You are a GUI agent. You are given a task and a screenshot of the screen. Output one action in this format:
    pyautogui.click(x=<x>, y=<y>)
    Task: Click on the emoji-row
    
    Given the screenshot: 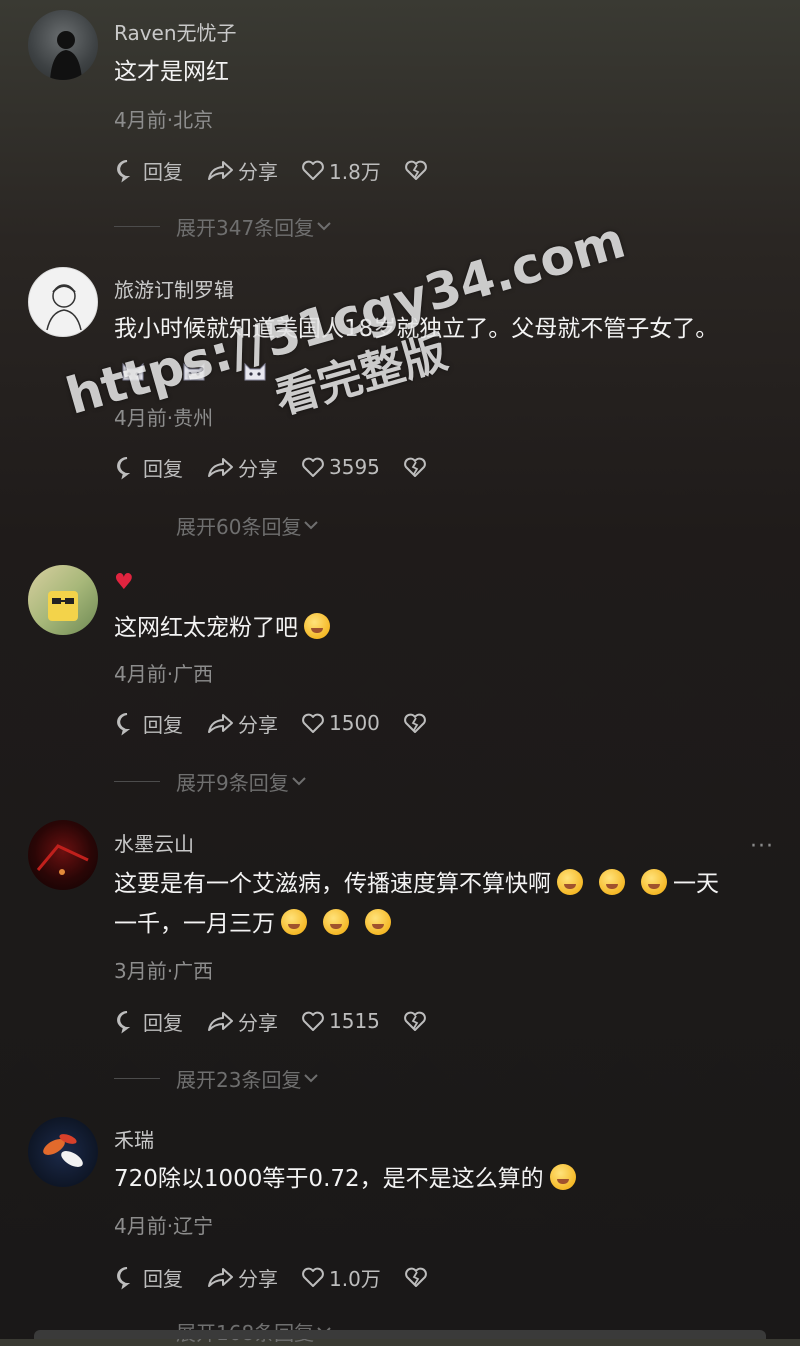 What is the action you would take?
    pyautogui.click(x=201, y=373)
    